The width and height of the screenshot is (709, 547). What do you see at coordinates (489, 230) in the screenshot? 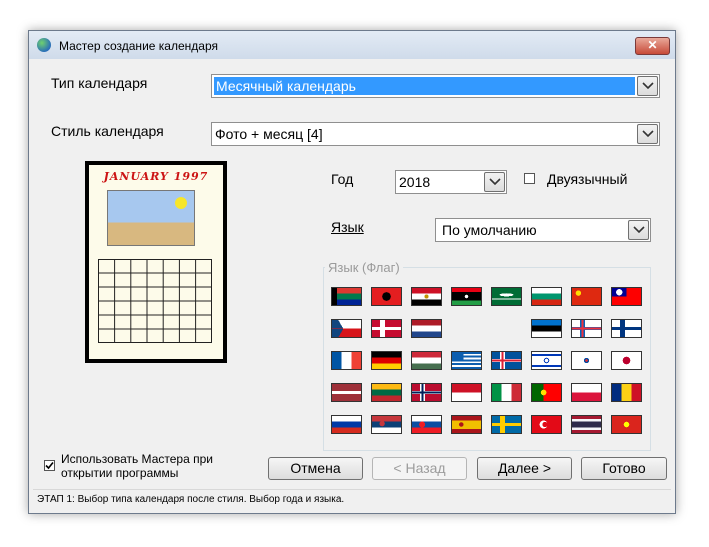
I see `language-value: По умолчанию` at bounding box center [489, 230].